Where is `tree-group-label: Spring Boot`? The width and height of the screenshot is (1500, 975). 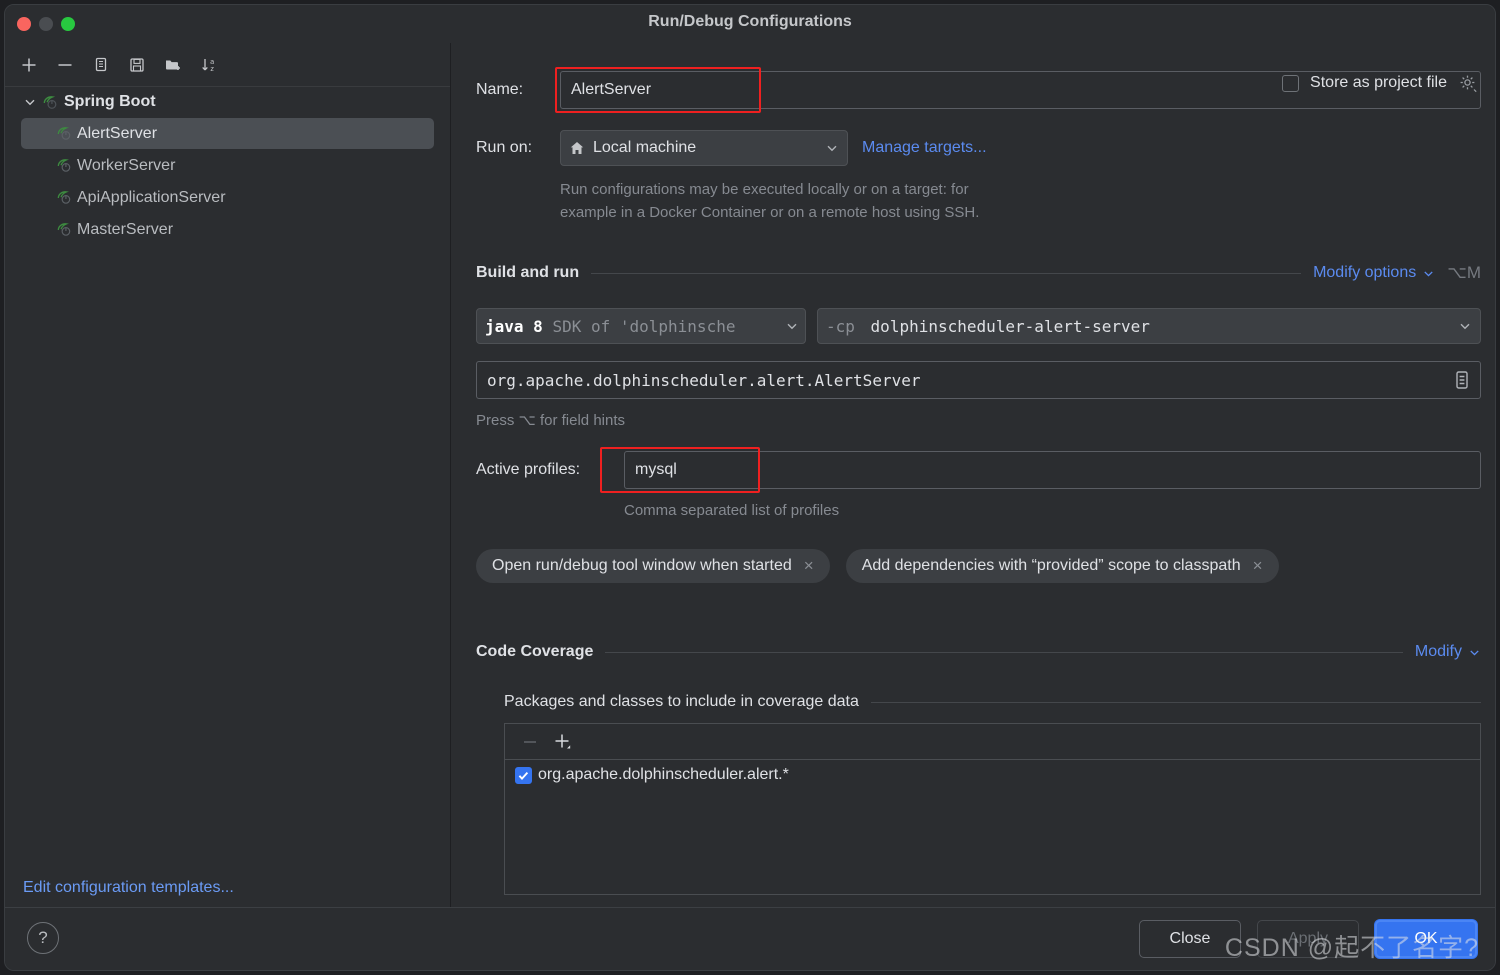
tree-group-label: Spring Boot is located at coordinates (110, 101).